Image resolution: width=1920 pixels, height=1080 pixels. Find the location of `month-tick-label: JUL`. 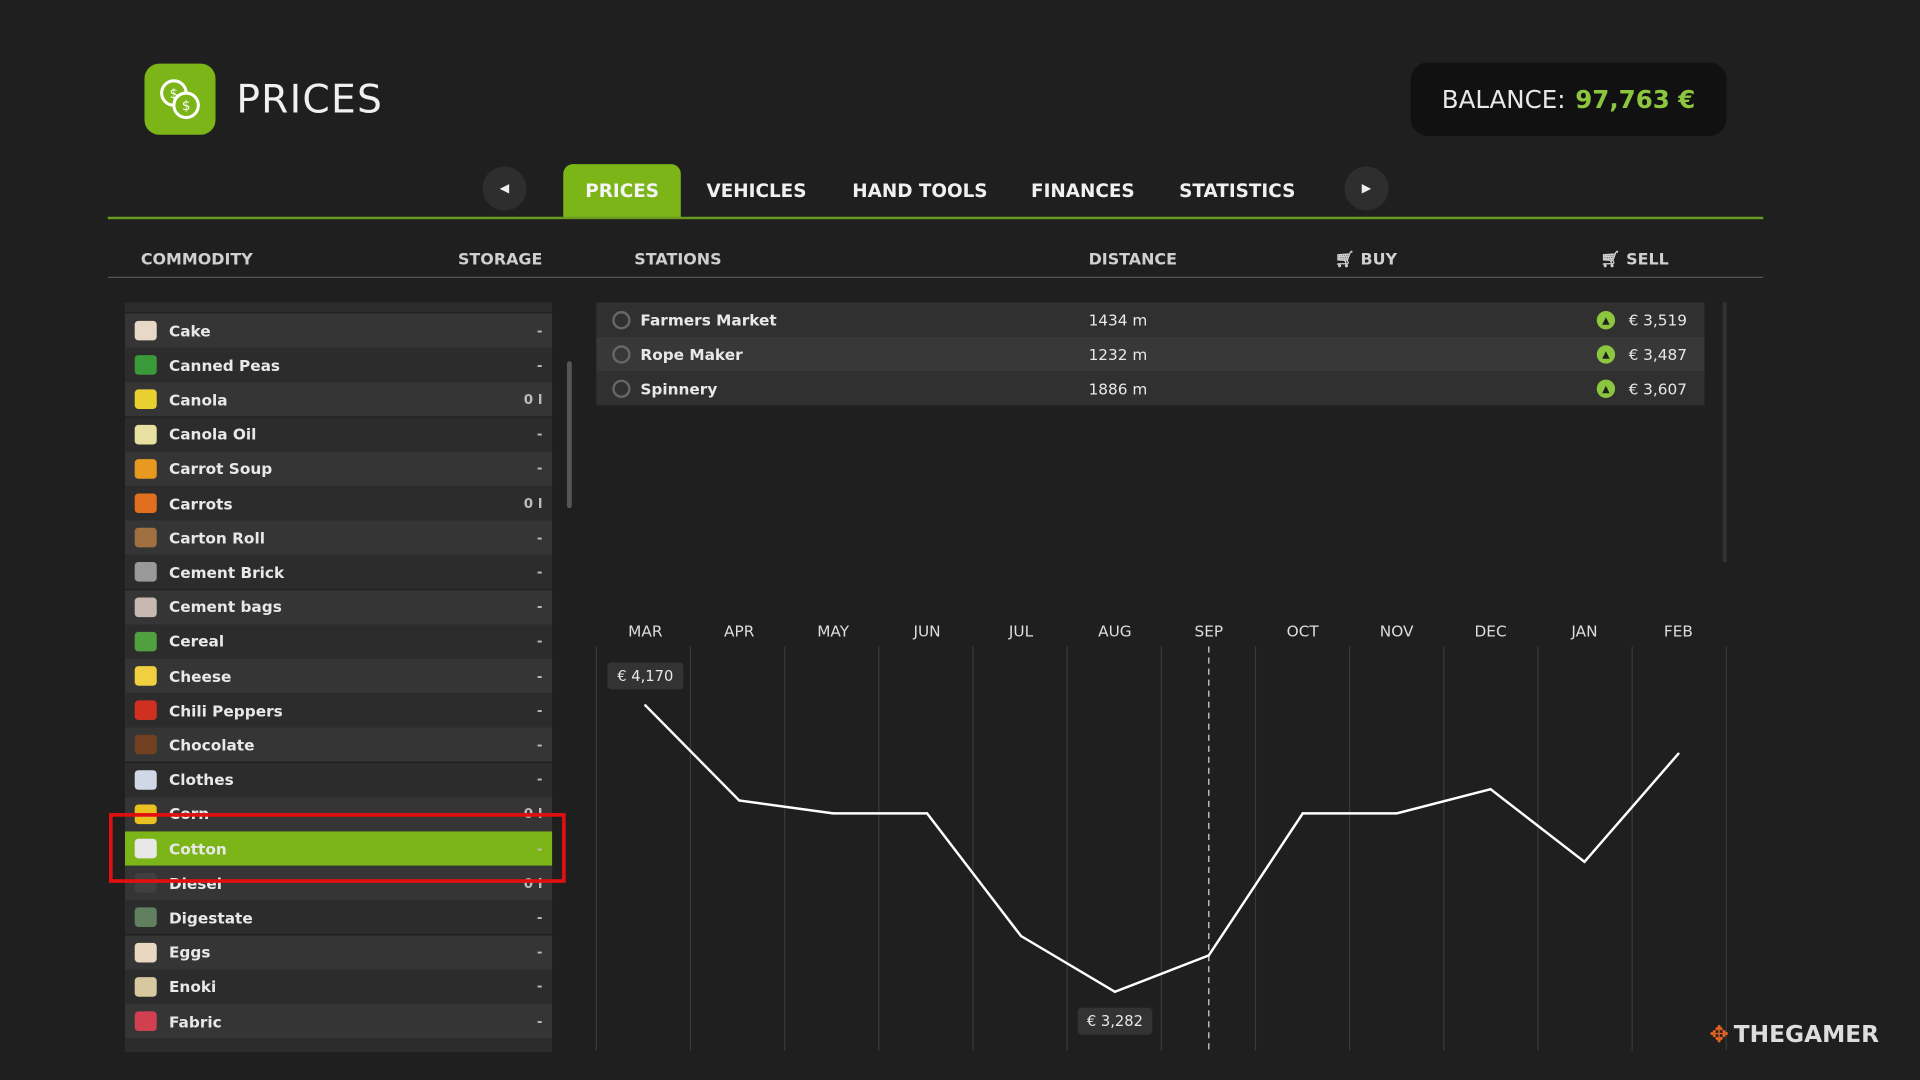

month-tick-label: JUL is located at coordinates (1021, 631).